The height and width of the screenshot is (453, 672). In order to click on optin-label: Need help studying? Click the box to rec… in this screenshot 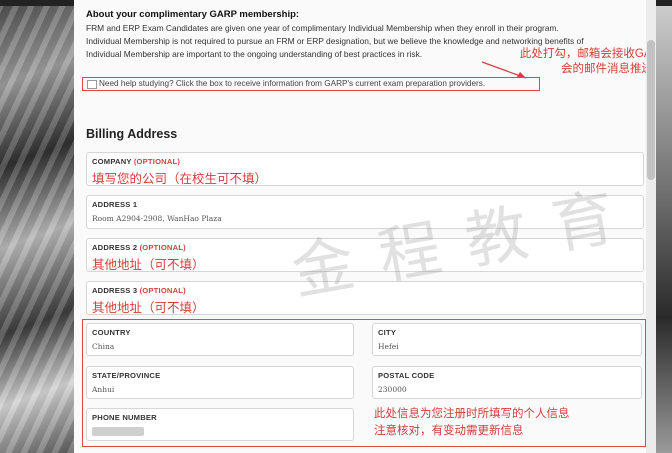, I will do `click(292, 84)`.